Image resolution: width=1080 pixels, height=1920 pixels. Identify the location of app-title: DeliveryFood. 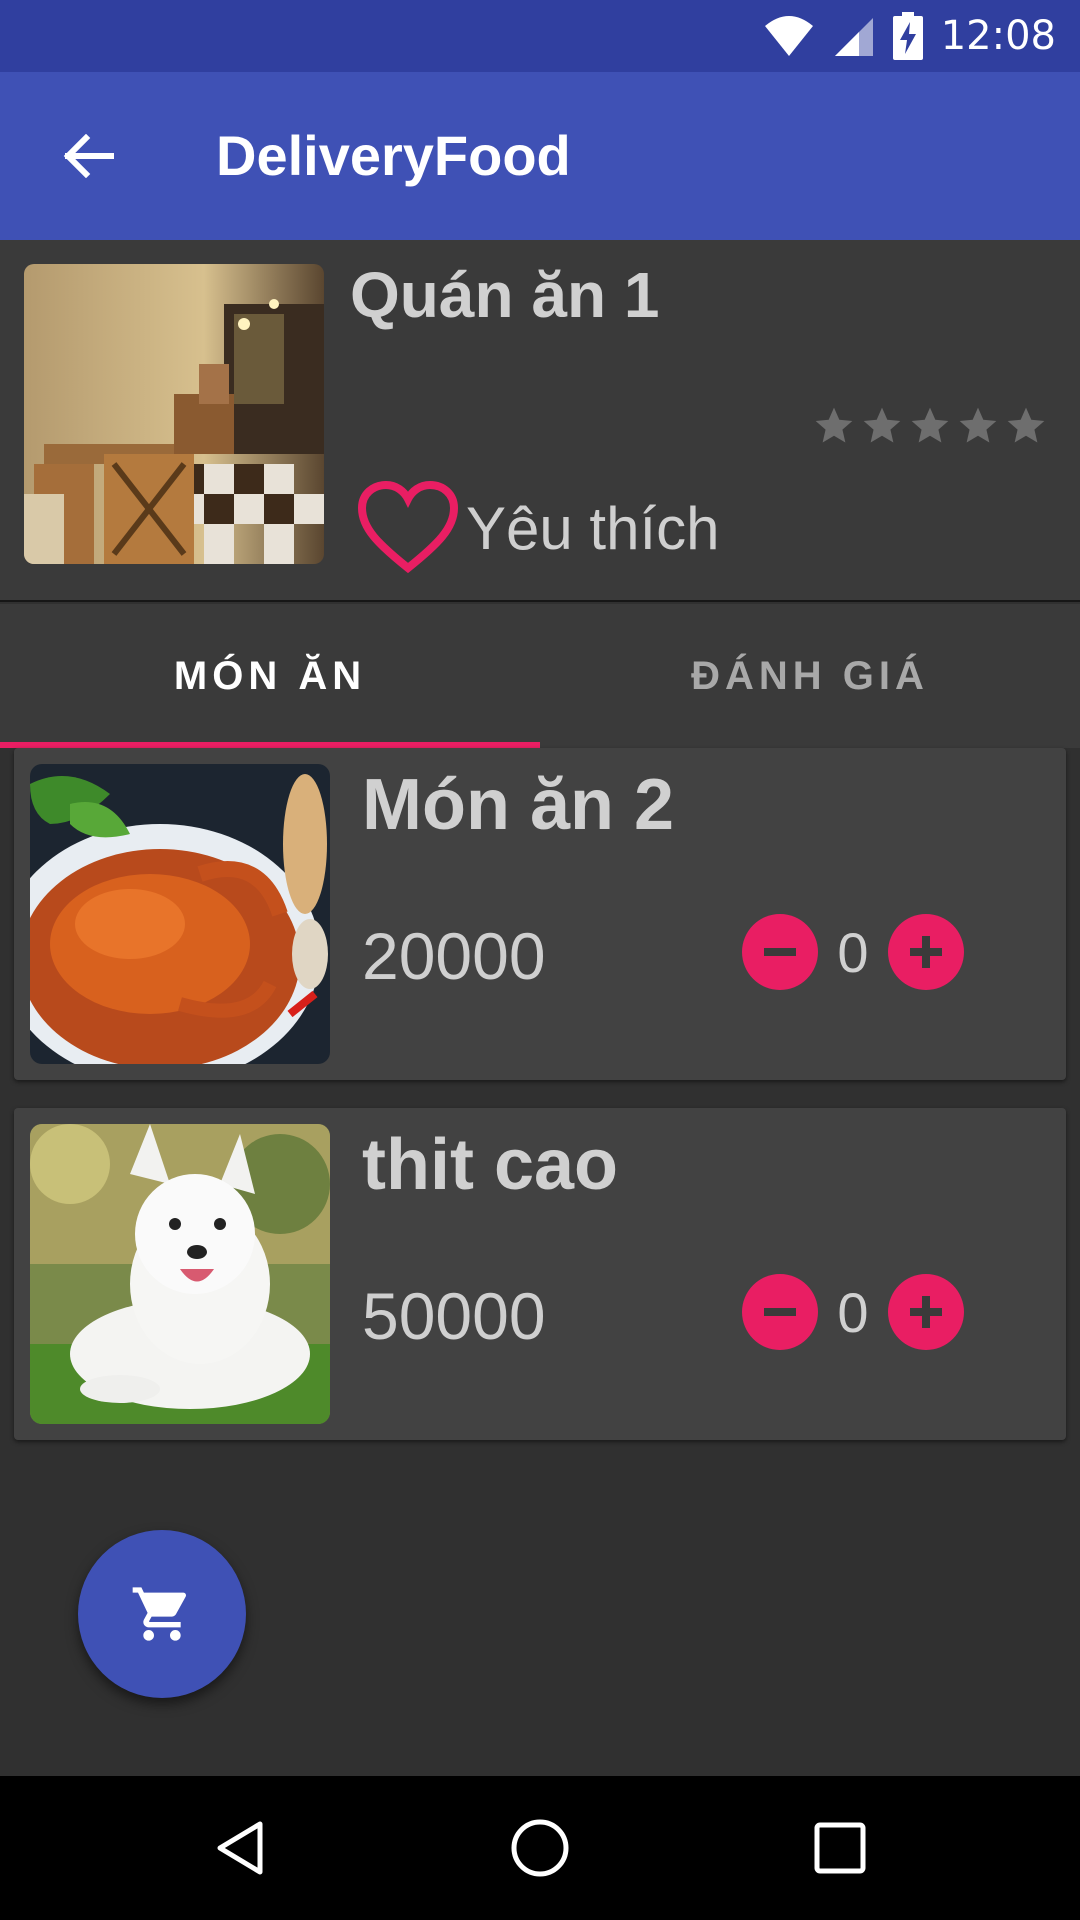
(393, 155).